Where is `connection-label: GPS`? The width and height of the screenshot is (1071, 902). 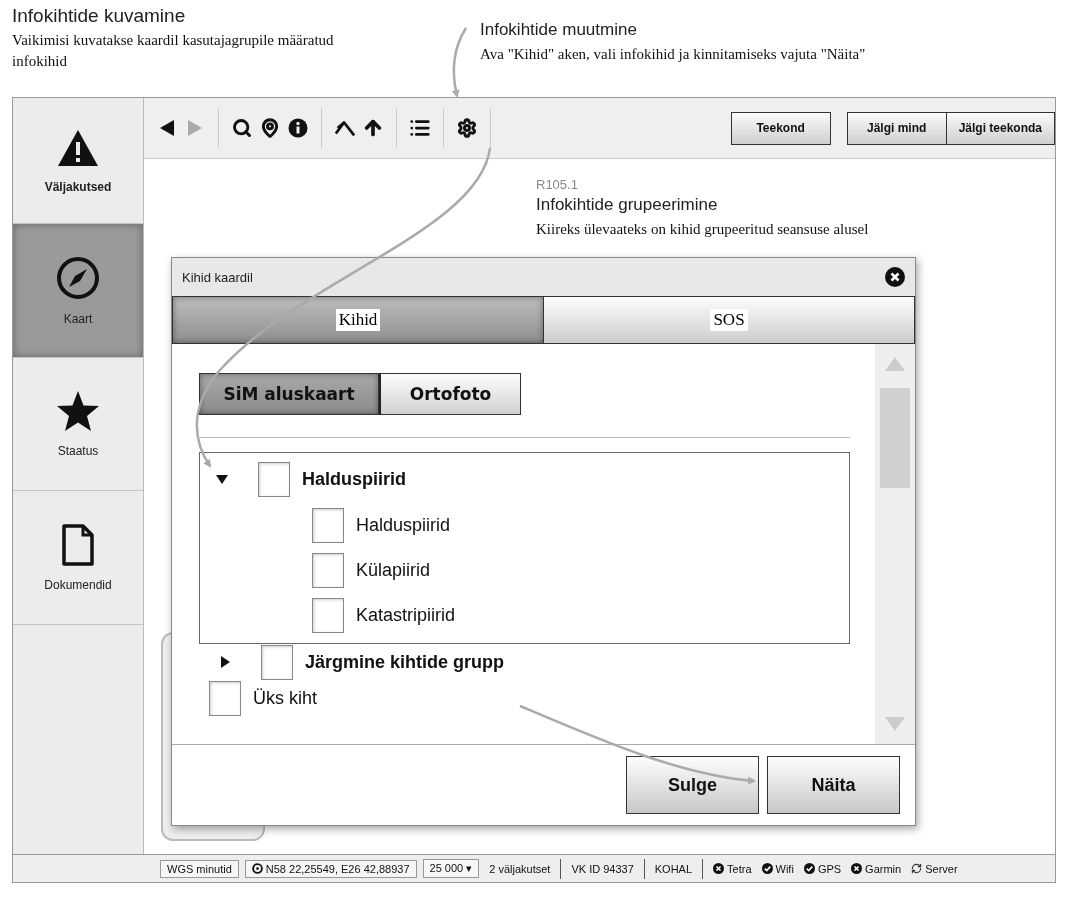
connection-label: GPS is located at coordinates (829, 868).